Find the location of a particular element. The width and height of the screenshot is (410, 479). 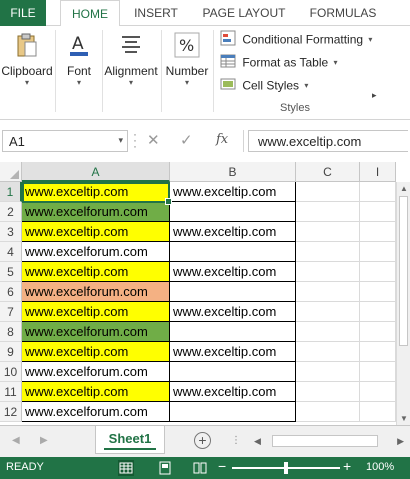

confirm-entry-icon: ✓ is located at coordinates (186, 140).